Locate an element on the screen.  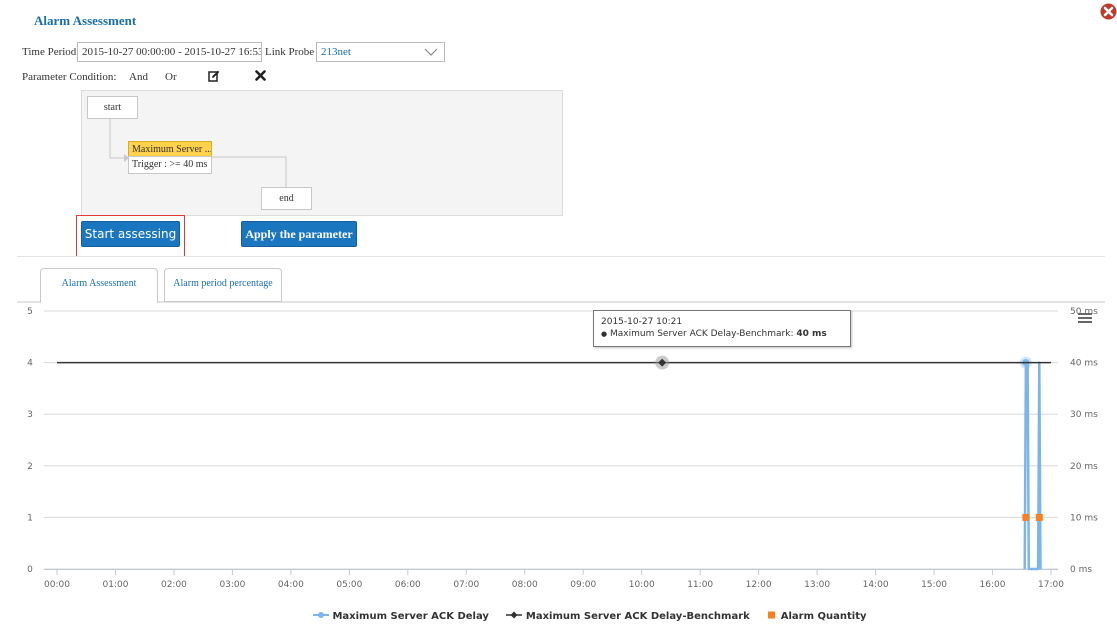
y-right-tick-label: 0 ms is located at coordinates (1081, 570).